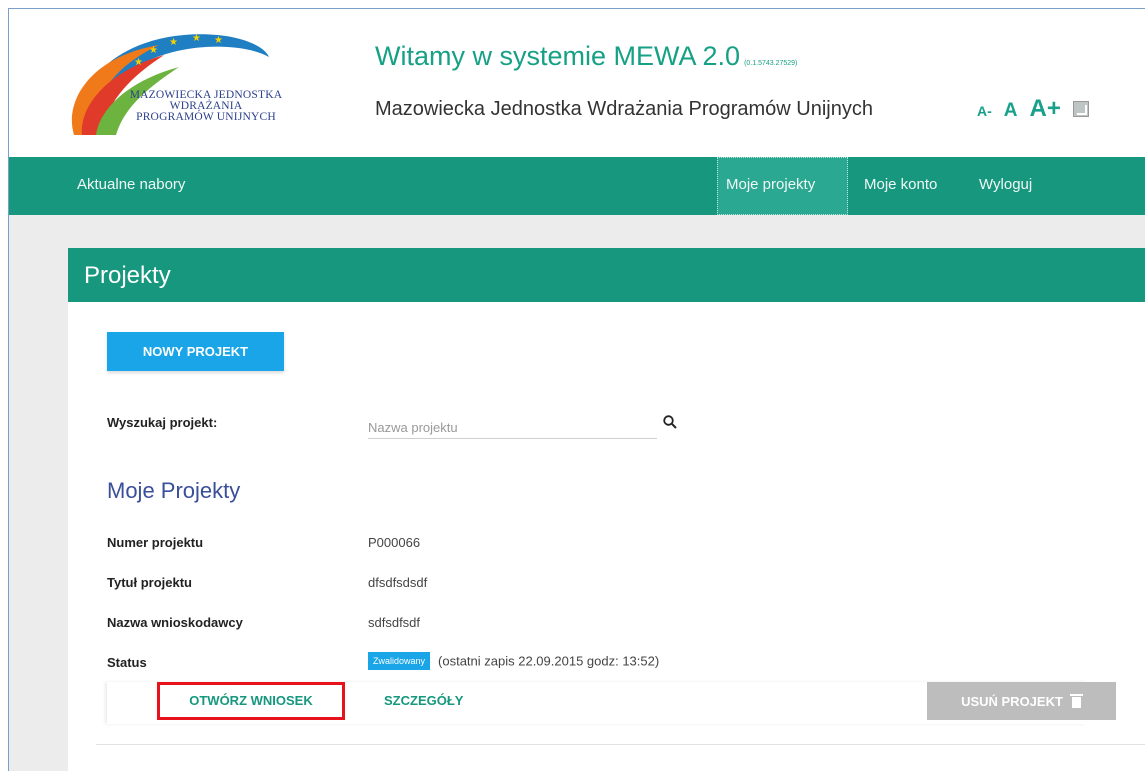 The height and width of the screenshot is (771, 1145). Describe the element at coordinates (606, 275) in the screenshot. I see `panel-header: Projekty` at that location.